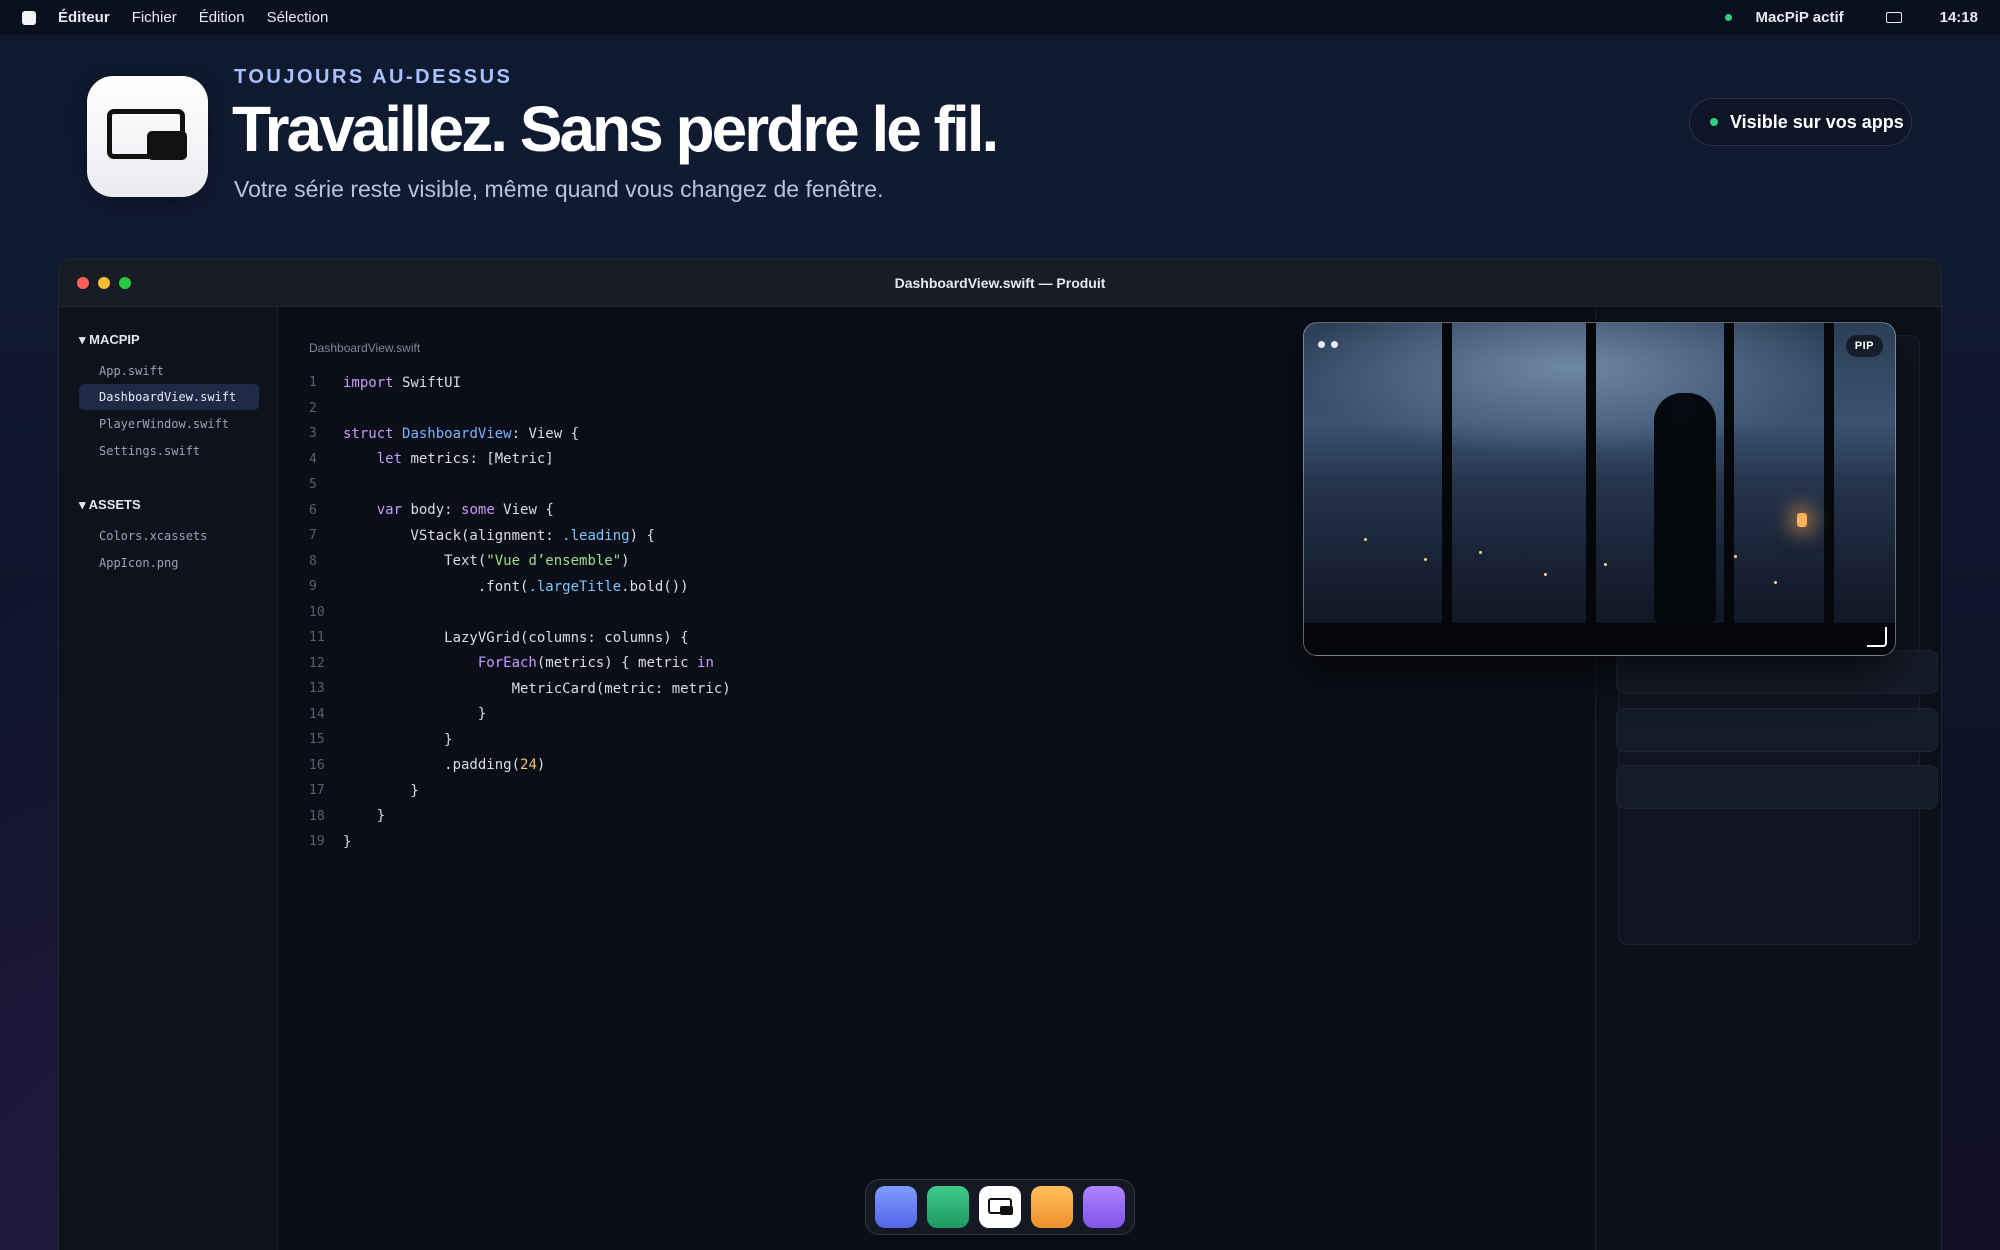 Image resolution: width=2000 pixels, height=1250 pixels. I want to click on close-window-icon, so click(83, 283).